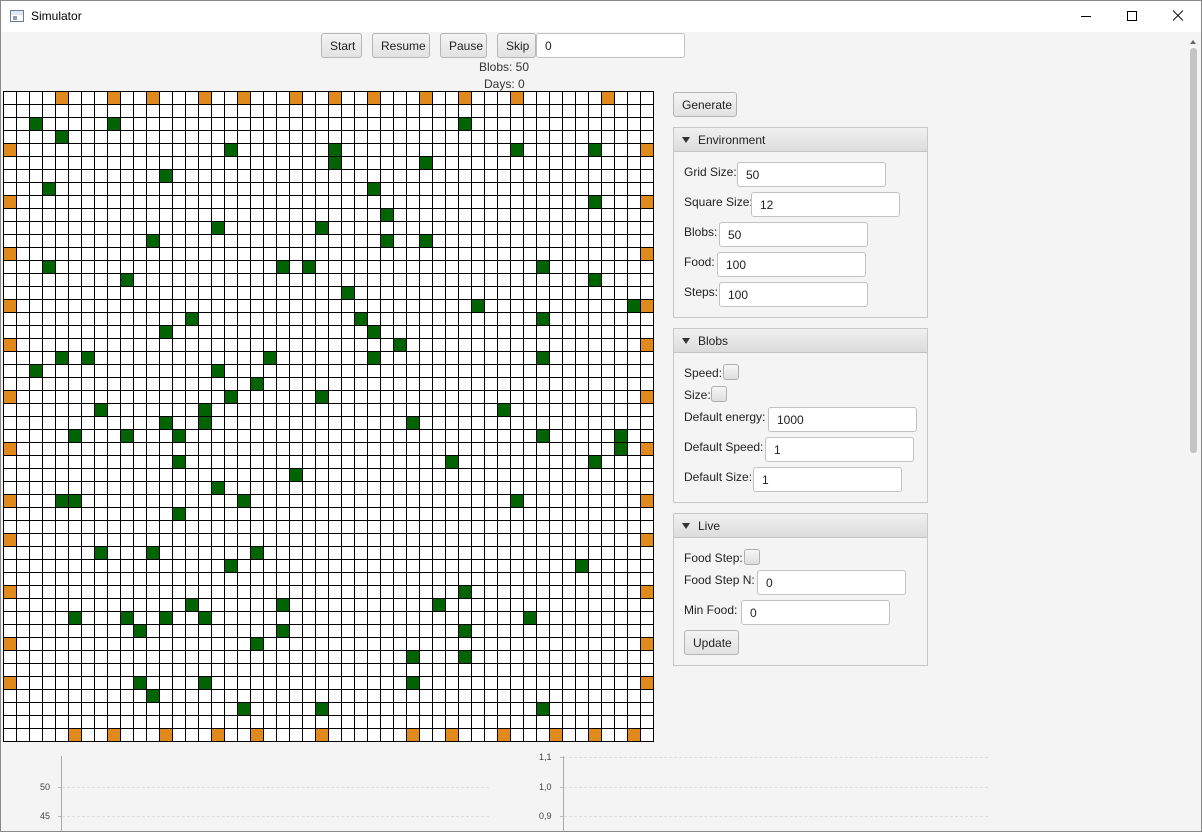  What do you see at coordinates (545, 816) in the screenshot?
I see `y-tick-label: 0,9` at bounding box center [545, 816].